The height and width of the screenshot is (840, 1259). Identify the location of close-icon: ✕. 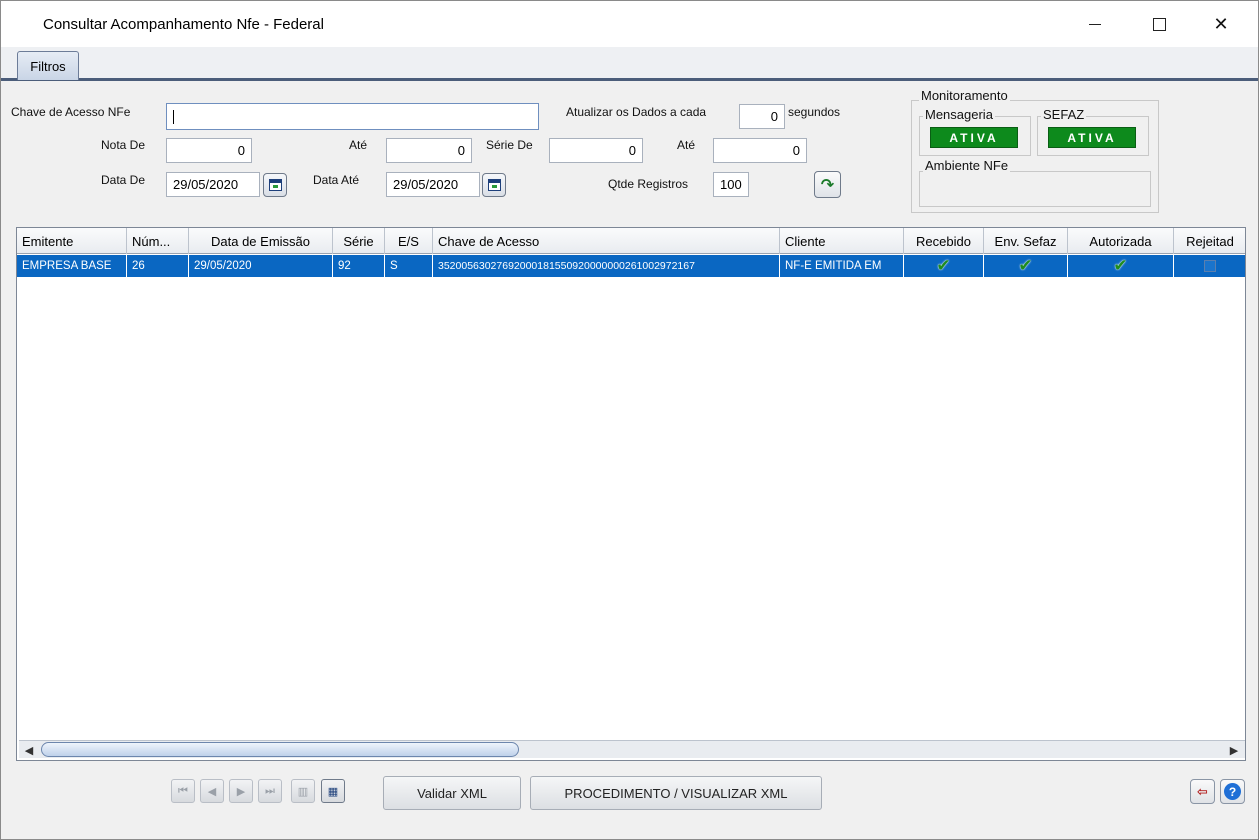
(1221, 23).